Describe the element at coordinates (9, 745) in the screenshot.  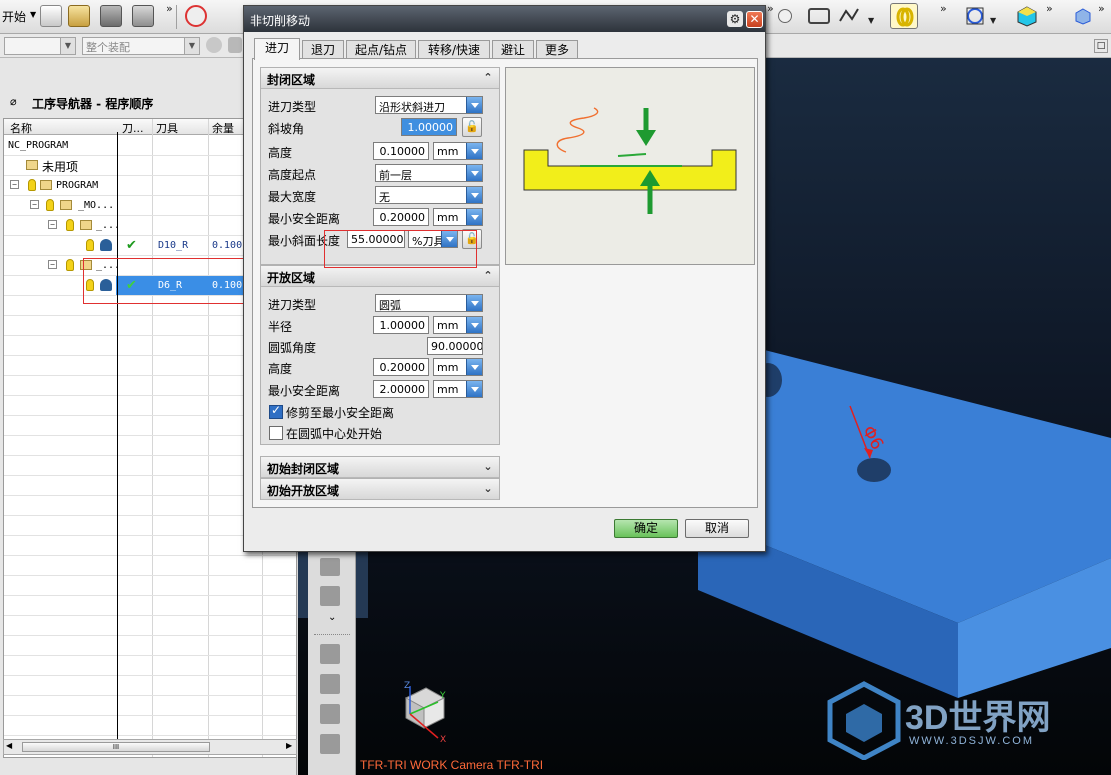
I see `scroll-left-icon: ◀` at that location.